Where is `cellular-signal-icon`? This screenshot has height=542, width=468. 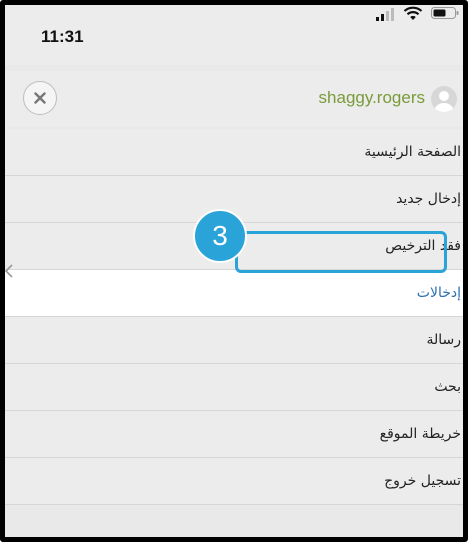
cellular-signal-icon is located at coordinates (385, 14).